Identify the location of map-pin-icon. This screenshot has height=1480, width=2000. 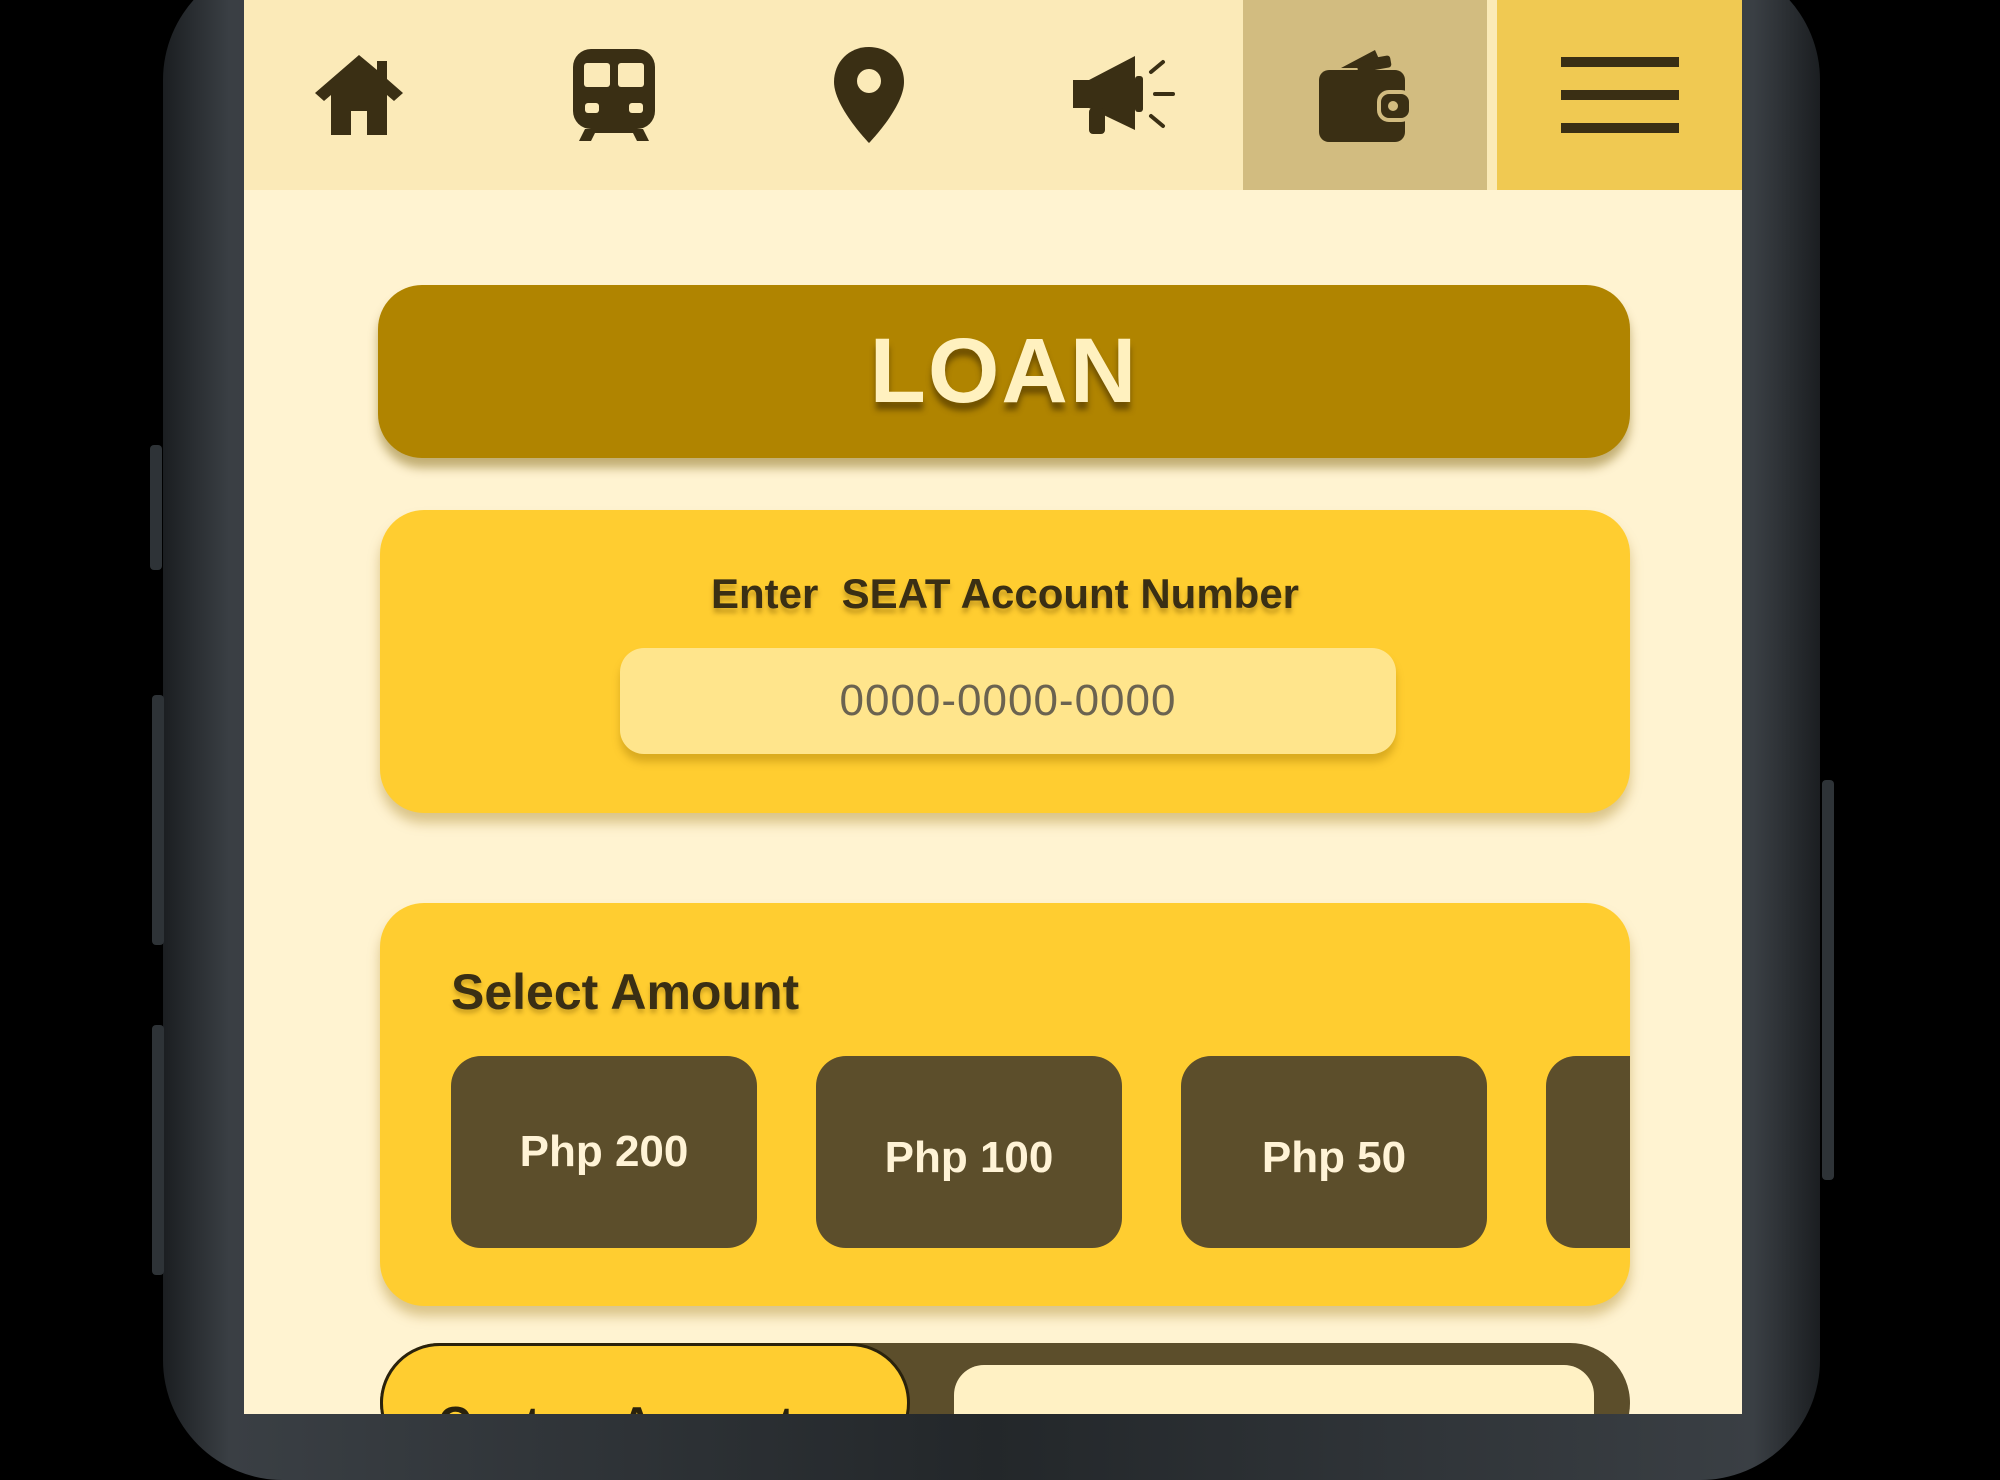
(869, 95).